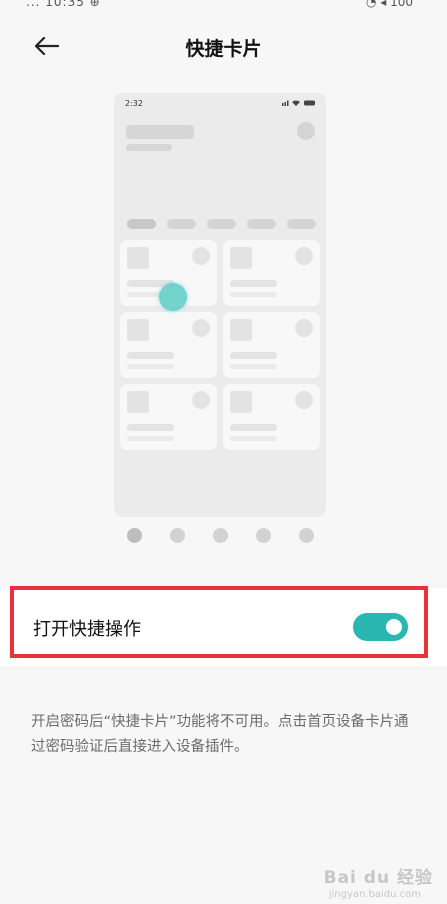 Image resolution: width=447 pixels, height=904 pixels. Describe the element at coordinates (374, 894) in the screenshot. I see `watermark-url: jingyan.baidu.com` at that location.